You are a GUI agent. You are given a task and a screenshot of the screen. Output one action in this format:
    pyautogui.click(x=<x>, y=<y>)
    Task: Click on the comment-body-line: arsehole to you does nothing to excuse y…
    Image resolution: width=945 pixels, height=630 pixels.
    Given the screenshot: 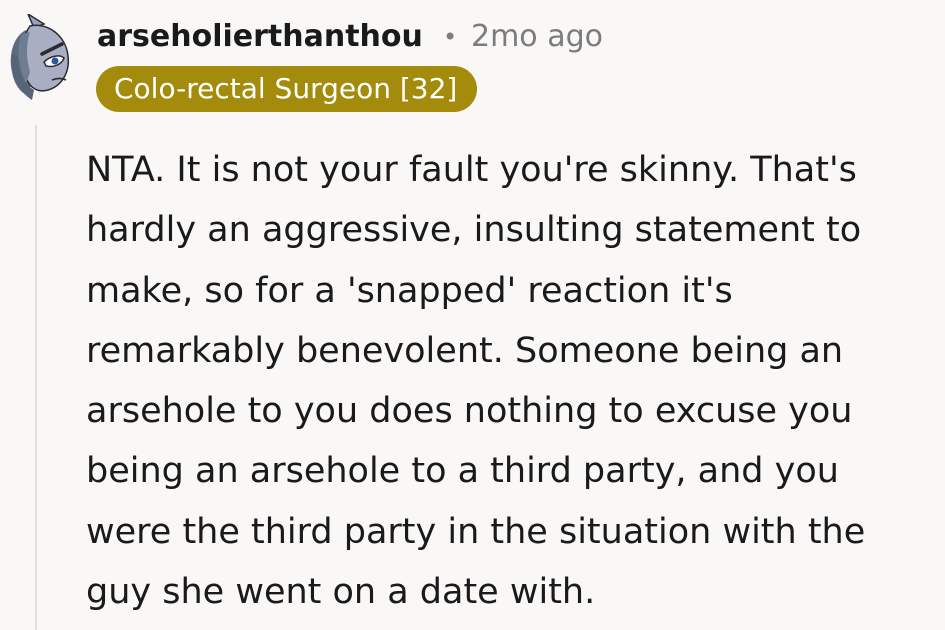 What is the action you would take?
    pyautogui.click(x=469, y=411)
    